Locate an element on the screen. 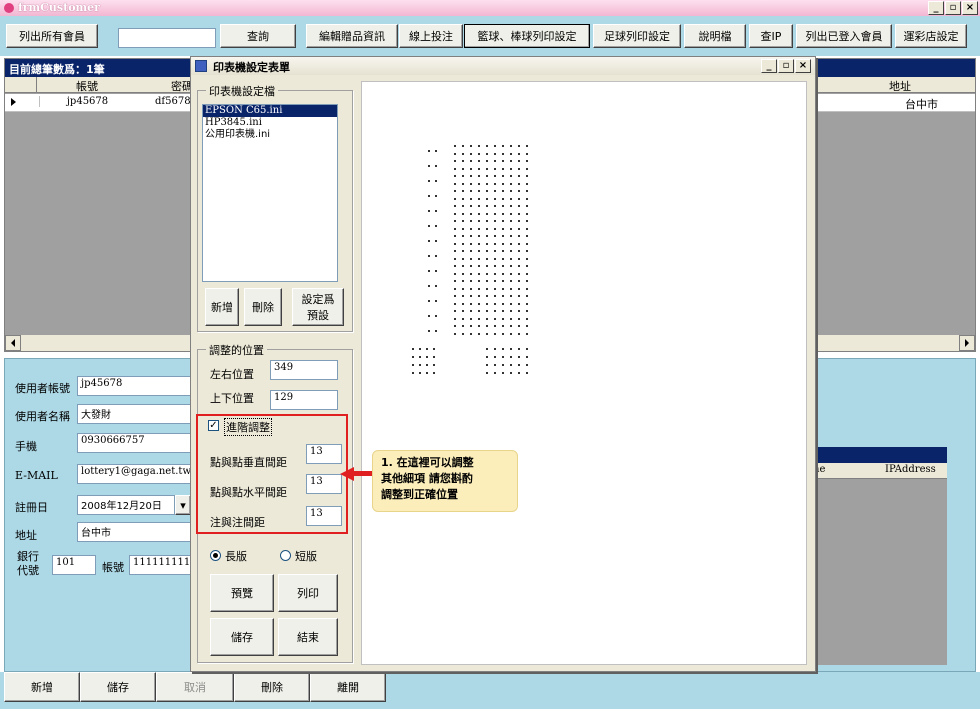 The height and width of the screenshot is (709, 980). cell-address: 台中市 is located at coordinates (921, 104).